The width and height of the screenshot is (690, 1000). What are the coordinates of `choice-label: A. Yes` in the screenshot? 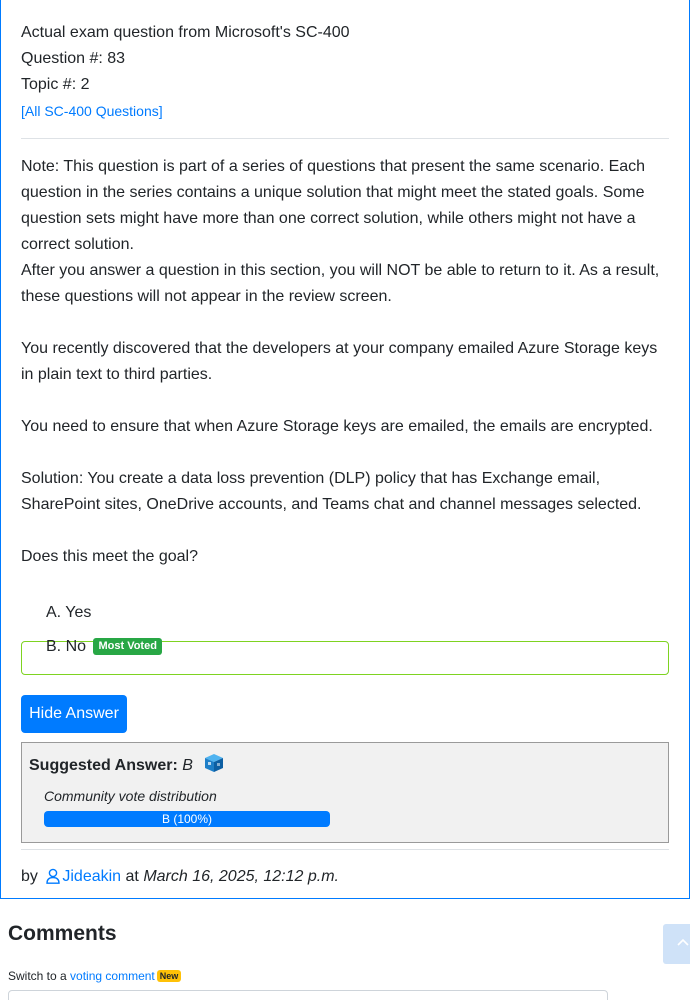 It's located at (69, 612).